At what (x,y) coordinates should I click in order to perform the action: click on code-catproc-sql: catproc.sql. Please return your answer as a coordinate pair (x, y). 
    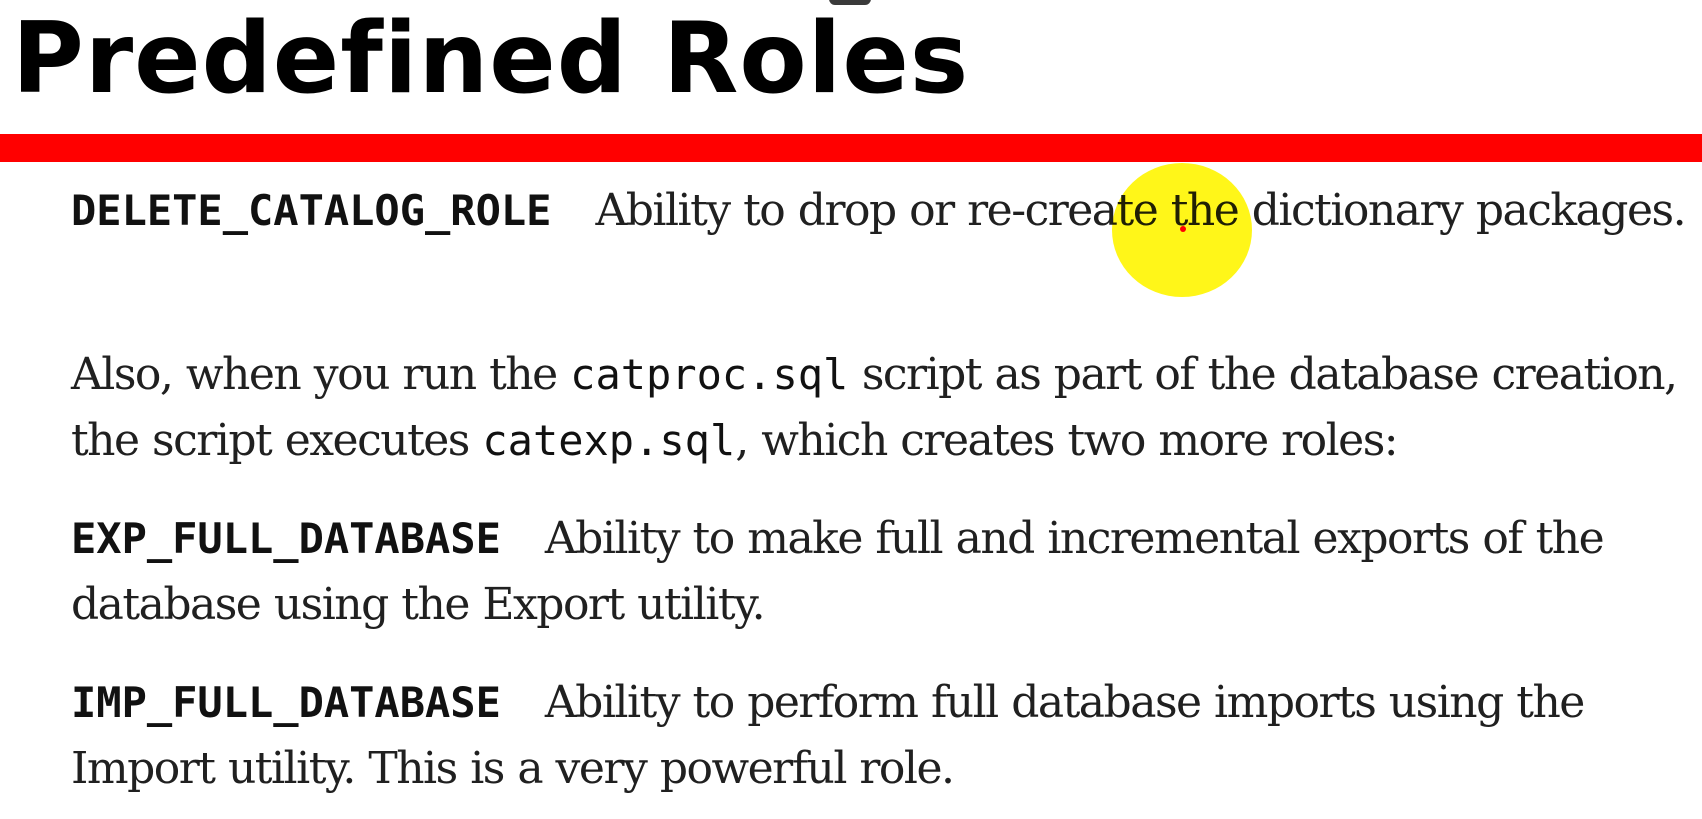
    Looking at the image, I should click on (709, 374).